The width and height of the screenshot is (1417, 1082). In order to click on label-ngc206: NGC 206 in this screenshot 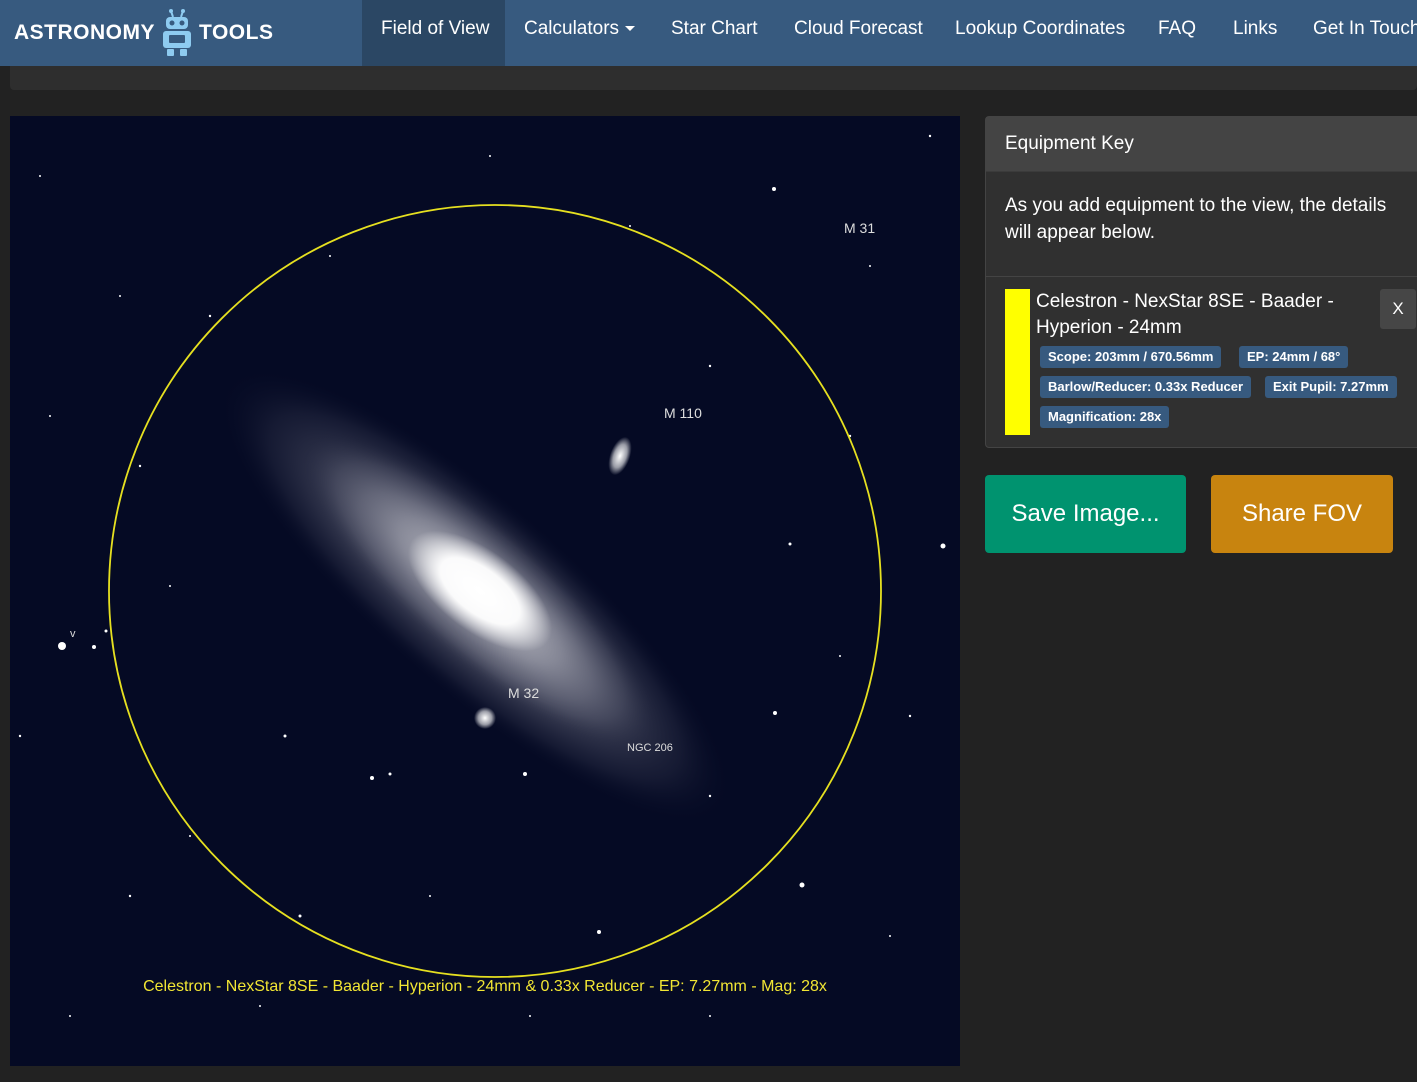, I will do `click(650, 748)`.